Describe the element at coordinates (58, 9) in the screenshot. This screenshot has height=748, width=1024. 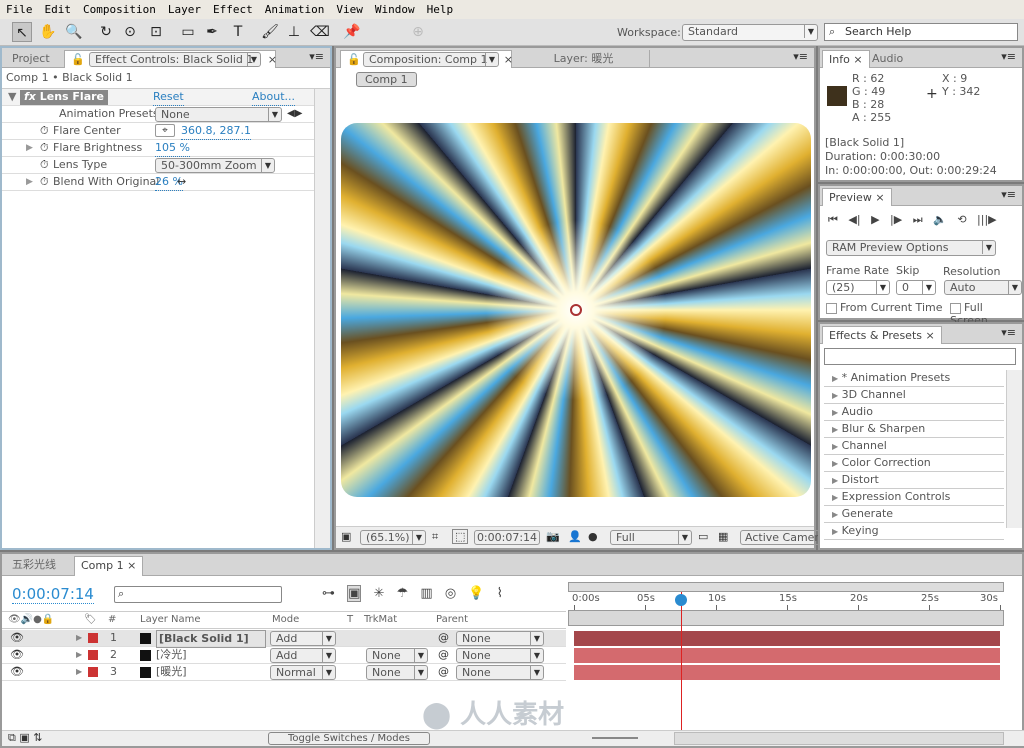
I see `menu-edit: Edit` at that location.